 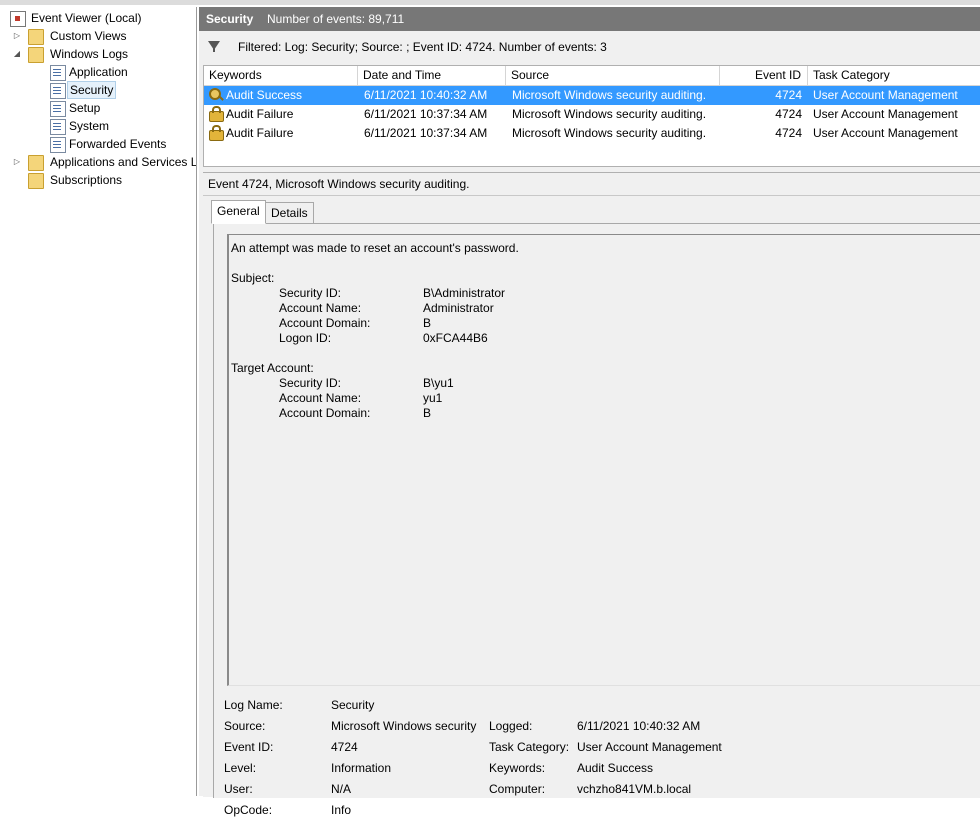 I want to click on tree-item-label: Forwarded Events, so click(x=118, y=144).